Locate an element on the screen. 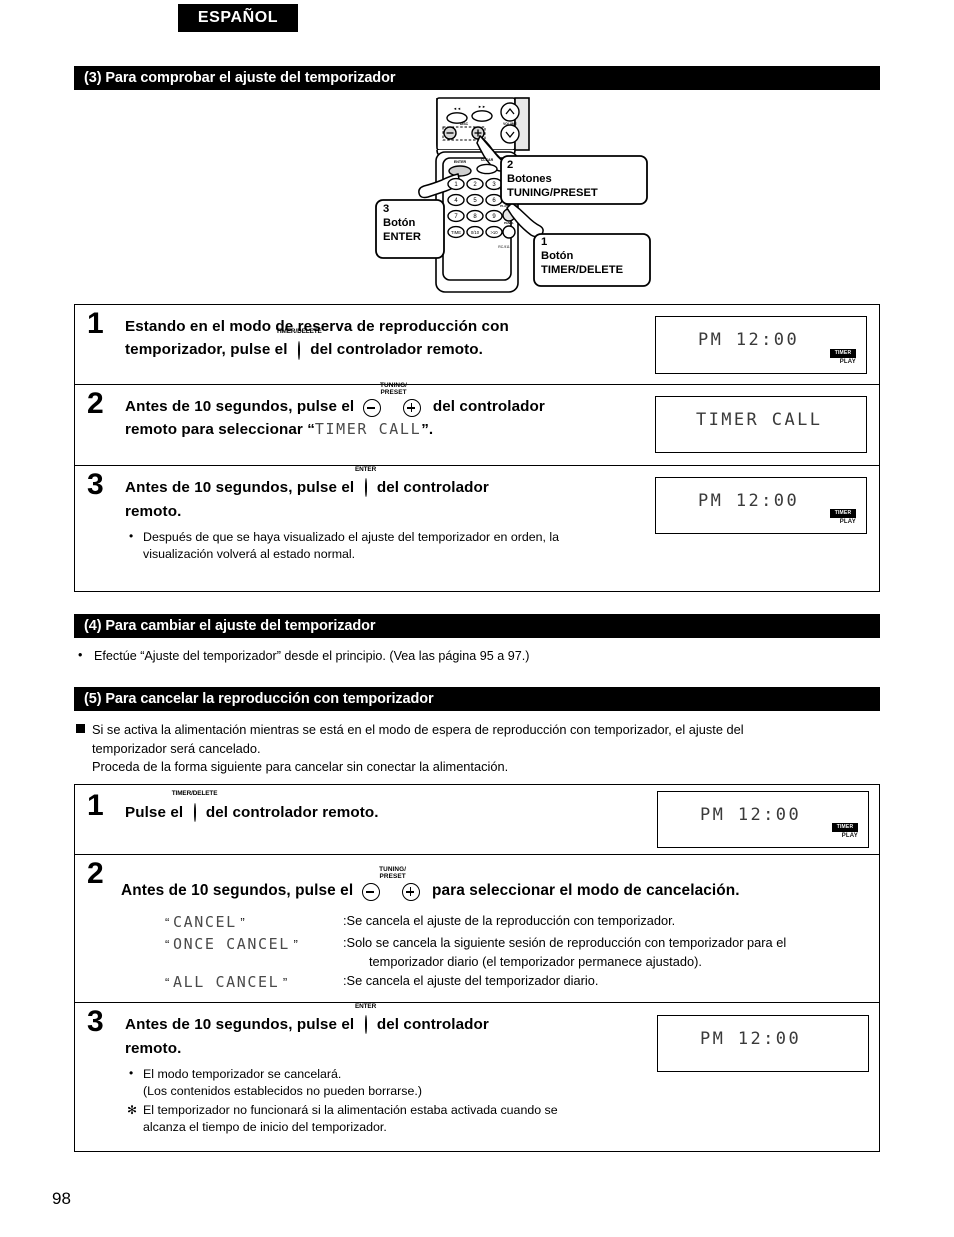  cancel-step-2-number: 2 is located at coordinates (95, 873).